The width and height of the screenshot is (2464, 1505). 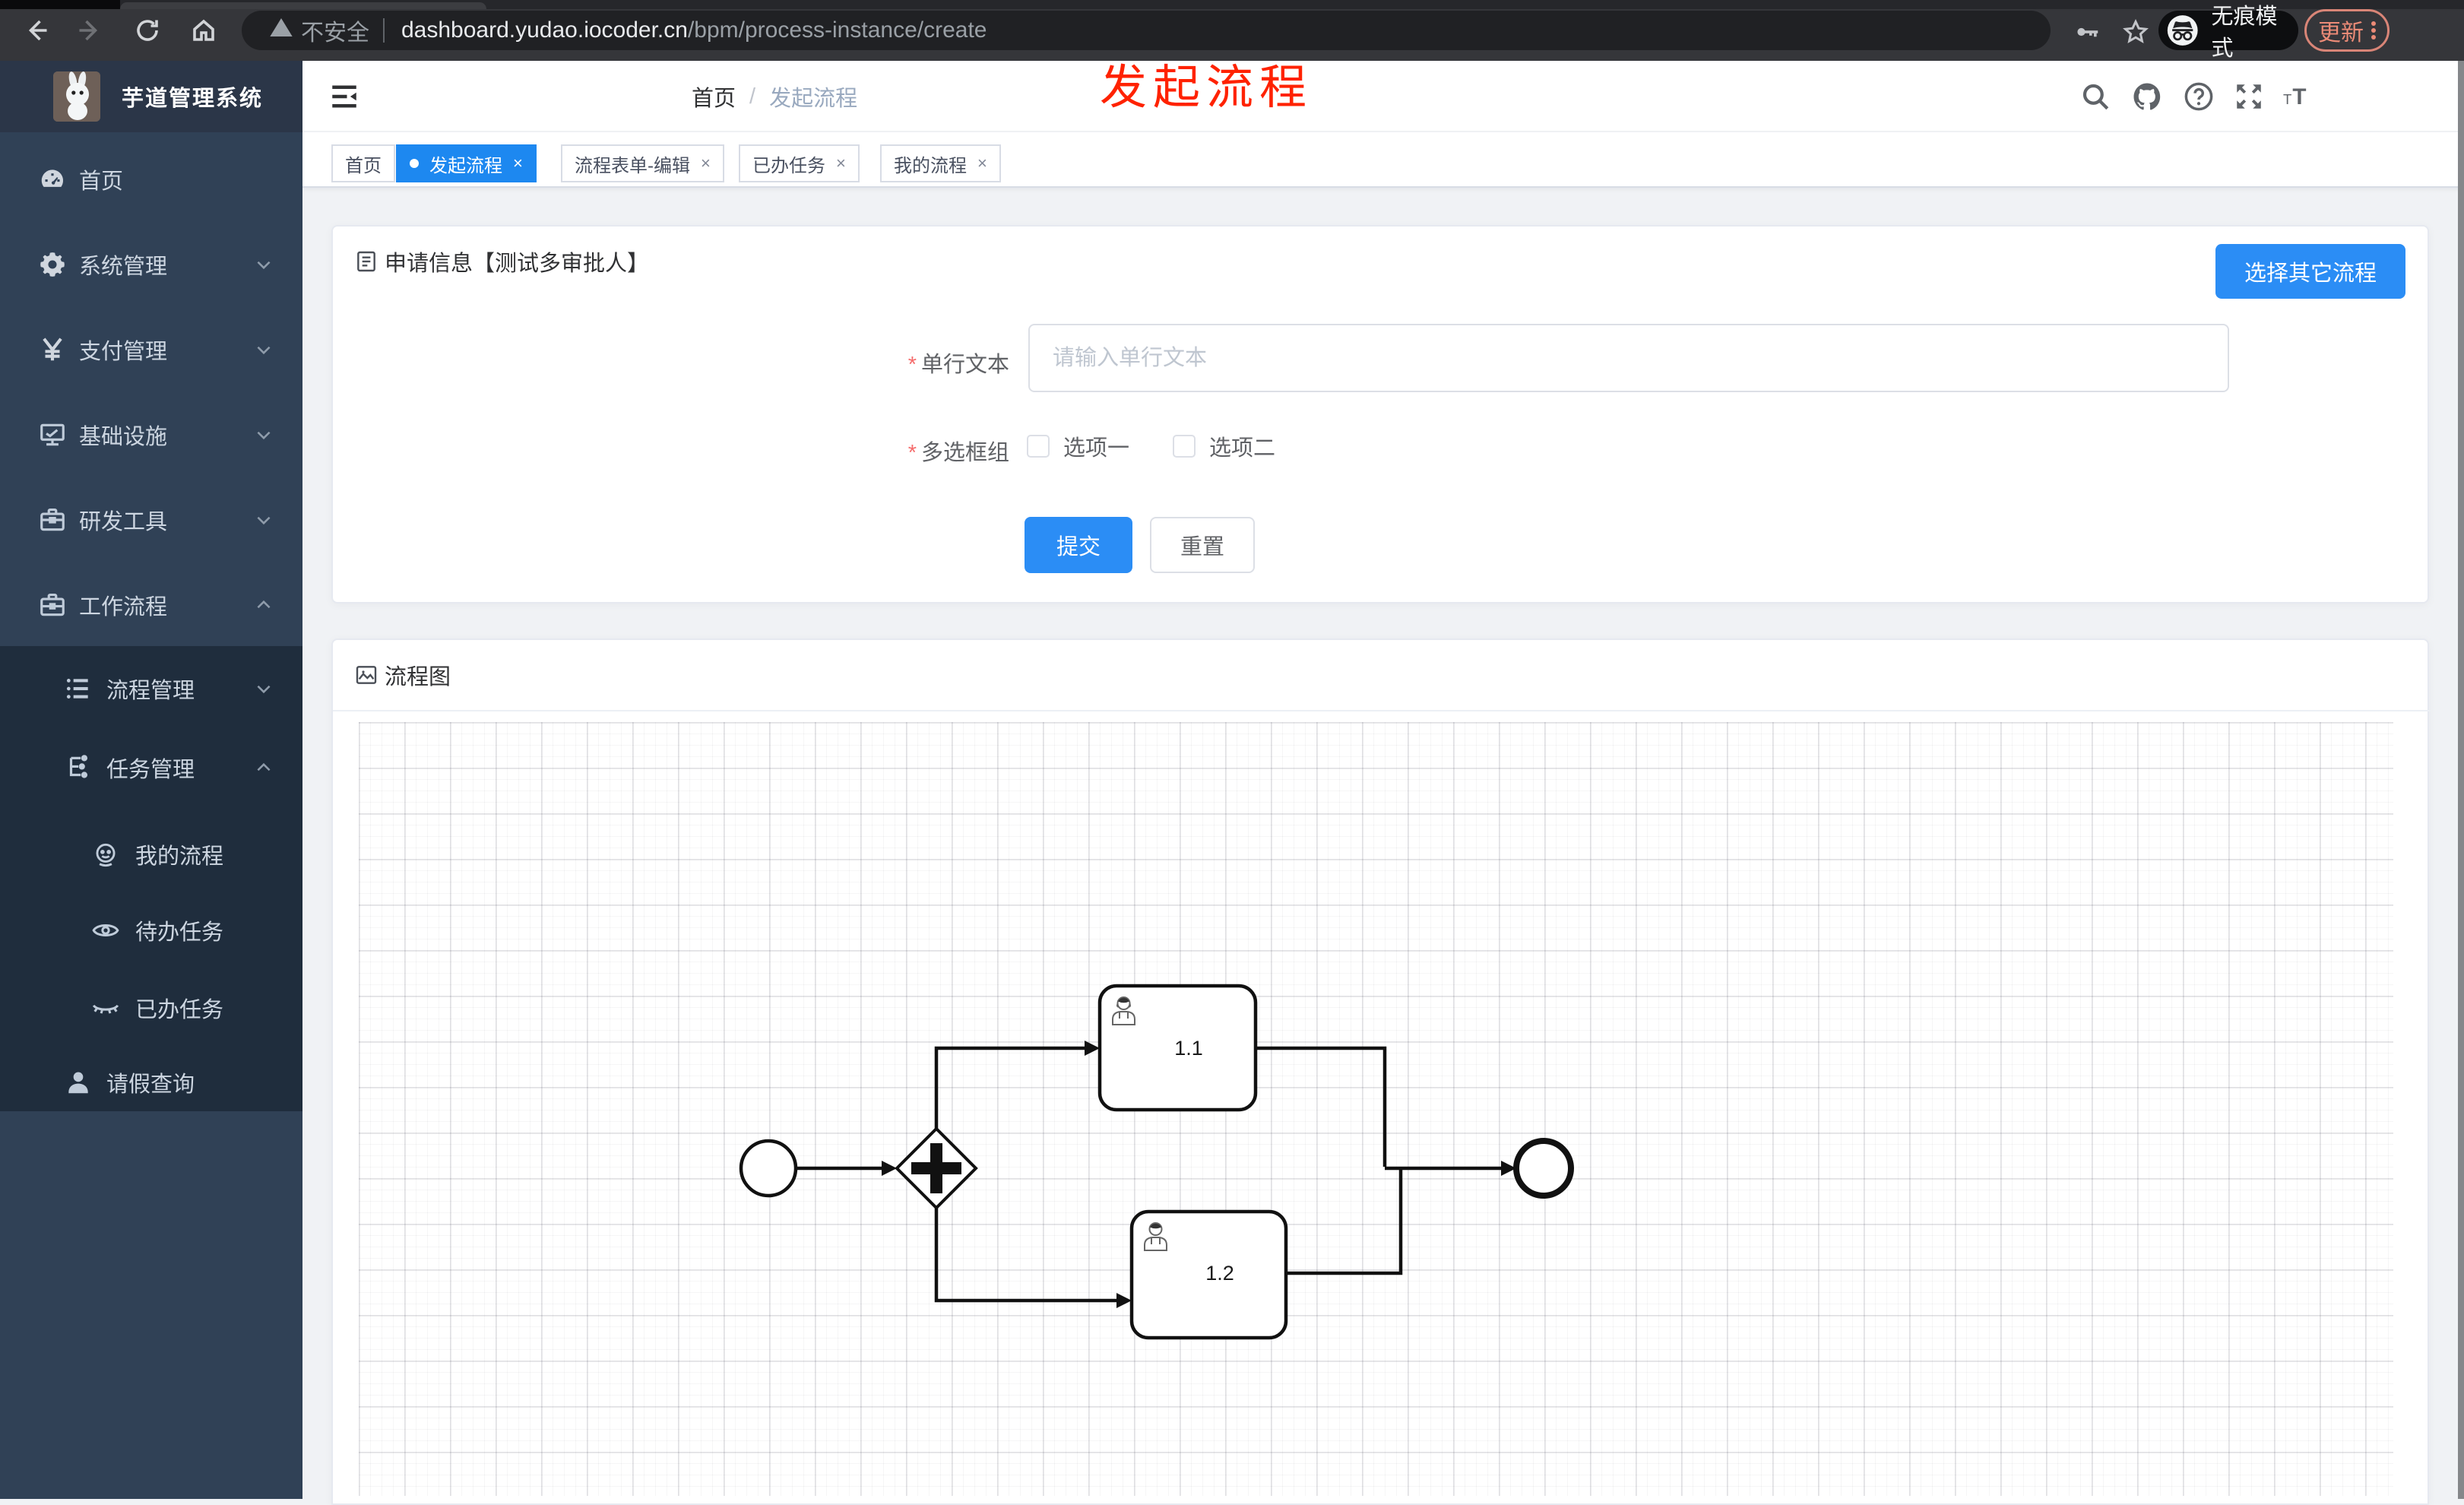 What do you see at coordinates (958, 365) in the screenshot?
I see `field-label-single-text: * 单行文本` at bounding box center [958, 365].